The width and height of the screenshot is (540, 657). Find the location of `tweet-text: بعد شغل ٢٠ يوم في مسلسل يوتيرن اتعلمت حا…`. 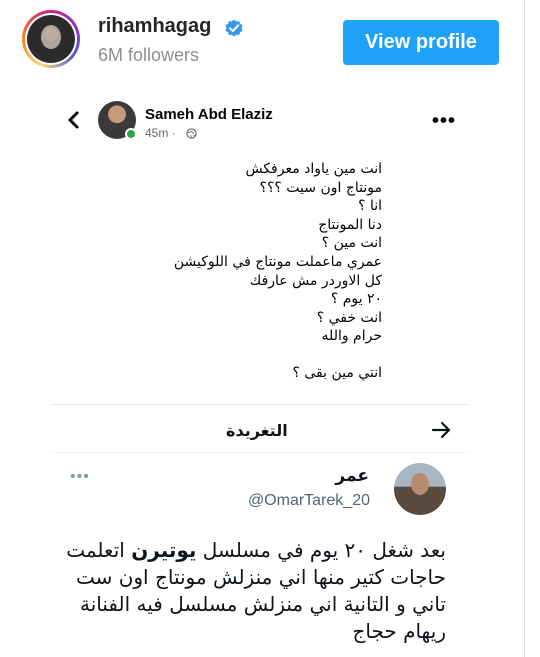

tweet-text: بعد شغل ٢٠ يوم في مسلسل يوتيرن اتعلمت حا… is located at coordinates (256, 591).